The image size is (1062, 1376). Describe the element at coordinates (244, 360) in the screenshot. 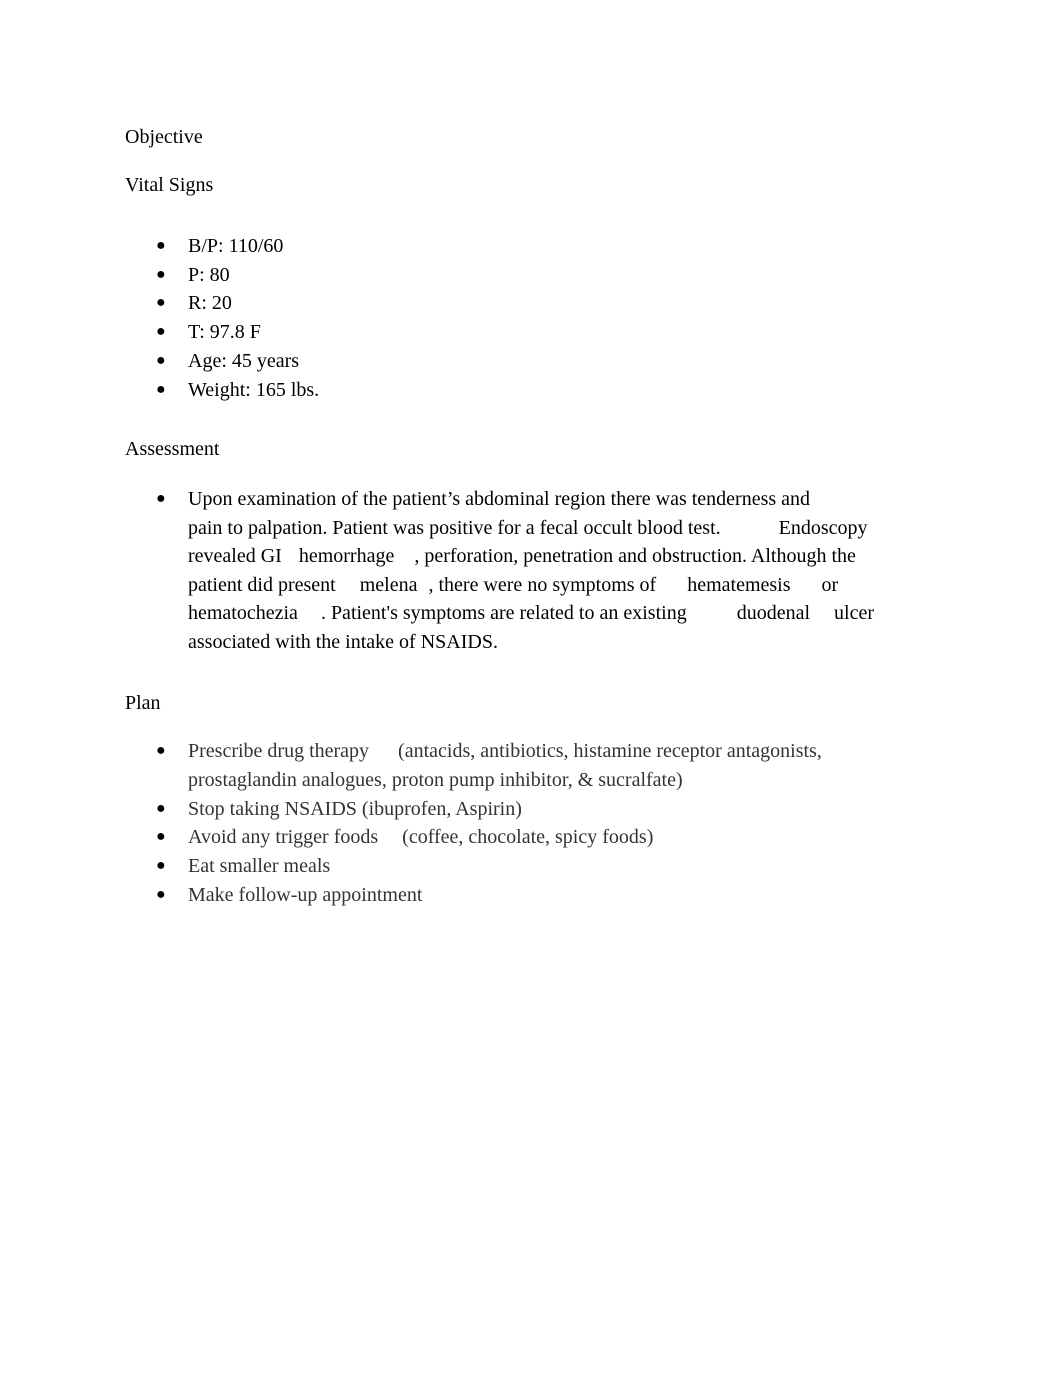

I see `vital-age: Age: 45 years` at that location.